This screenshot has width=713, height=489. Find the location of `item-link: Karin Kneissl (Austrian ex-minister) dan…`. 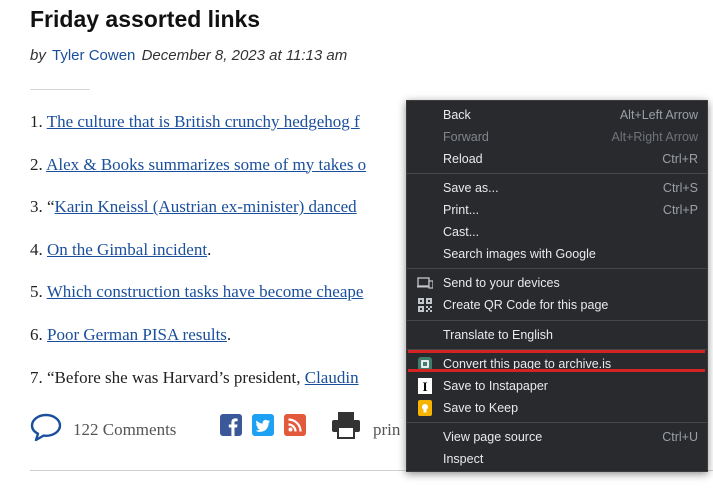

item-link: Karin Kneissl (Austrian ex-minister) dan… is located at coordinates (206, 206).